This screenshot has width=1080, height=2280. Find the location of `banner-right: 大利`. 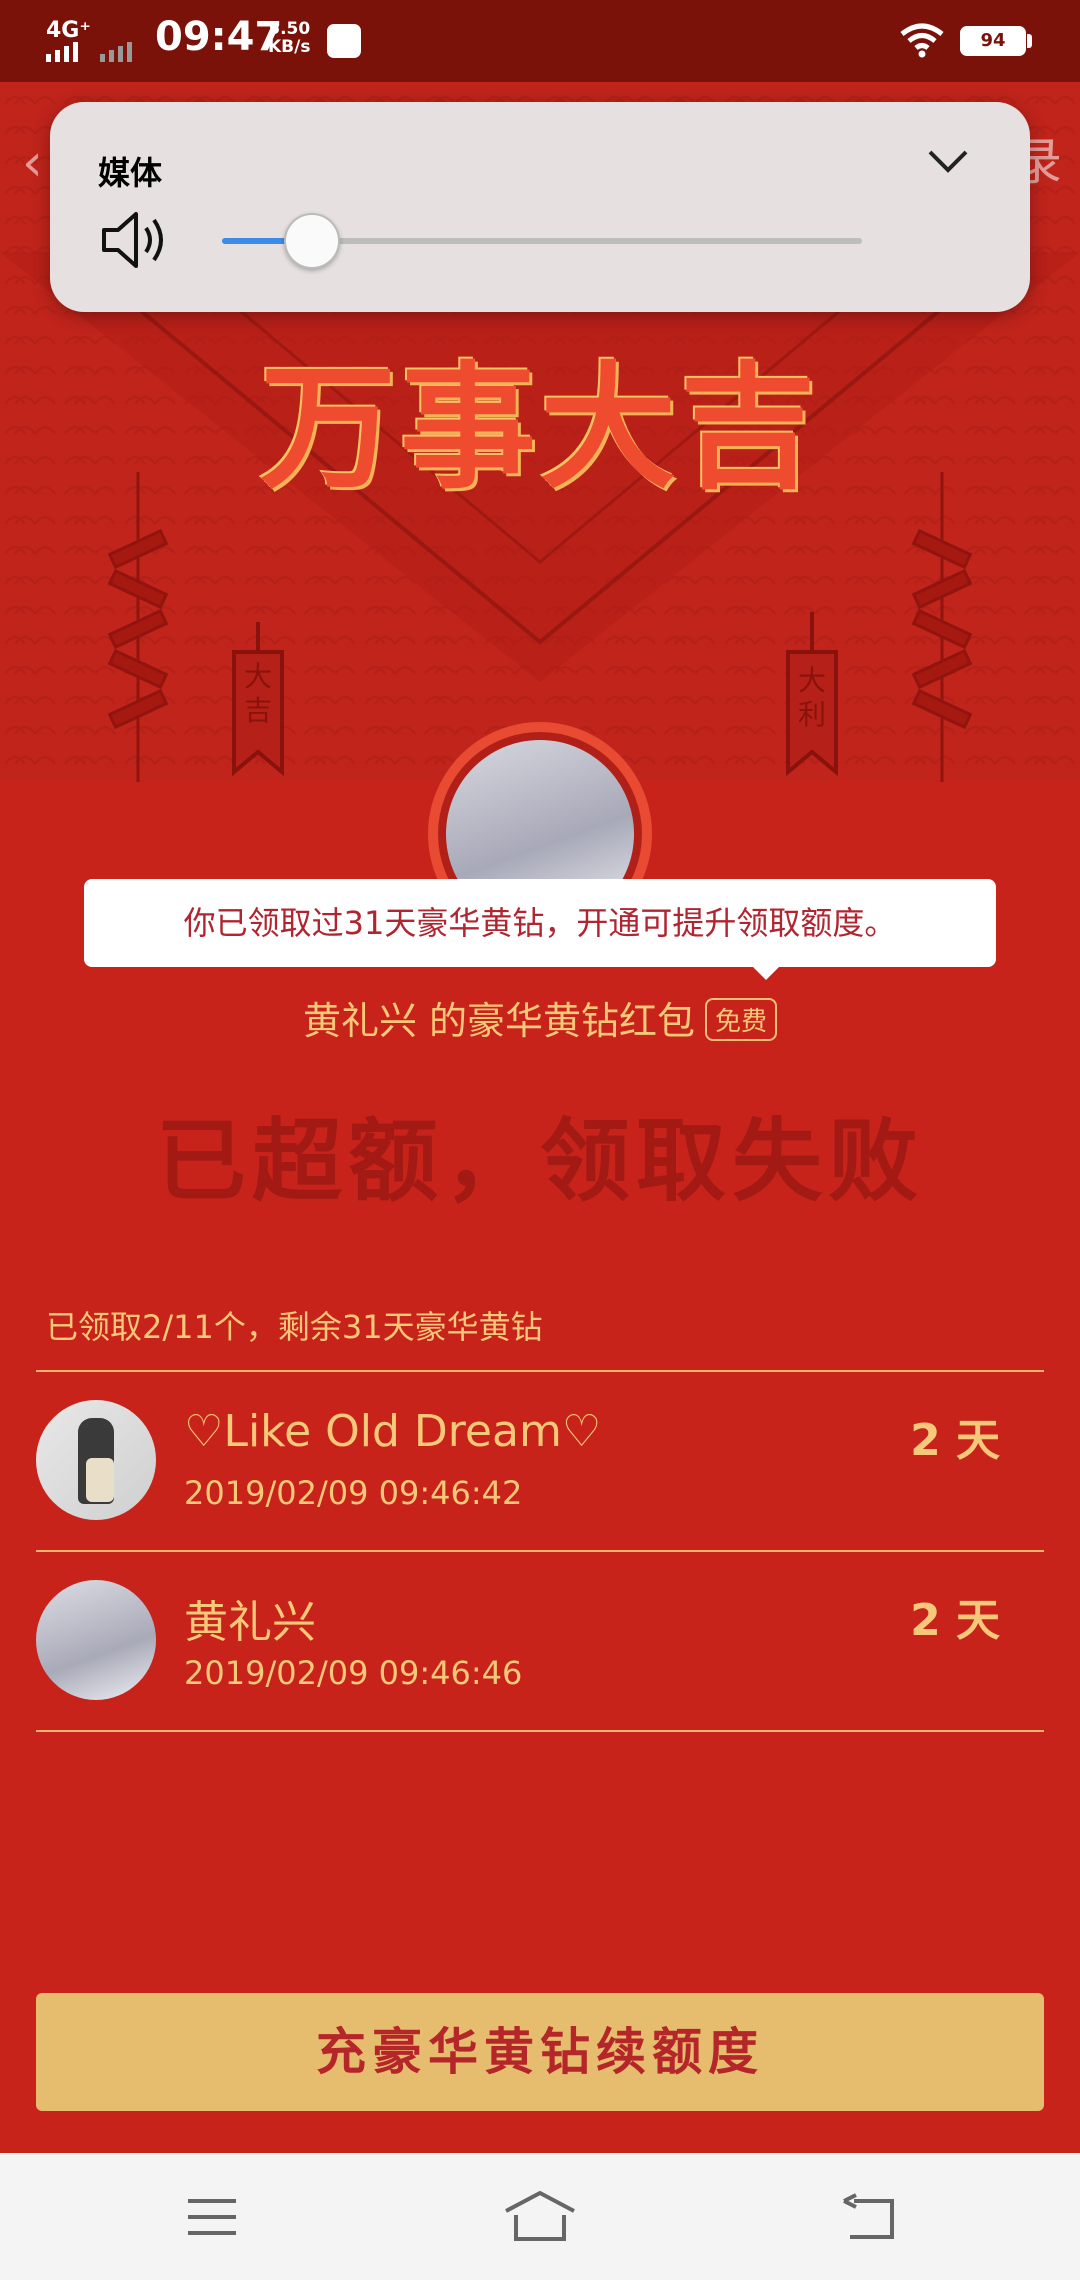

banner-right: 大利 is located at coordinates (811, 697).